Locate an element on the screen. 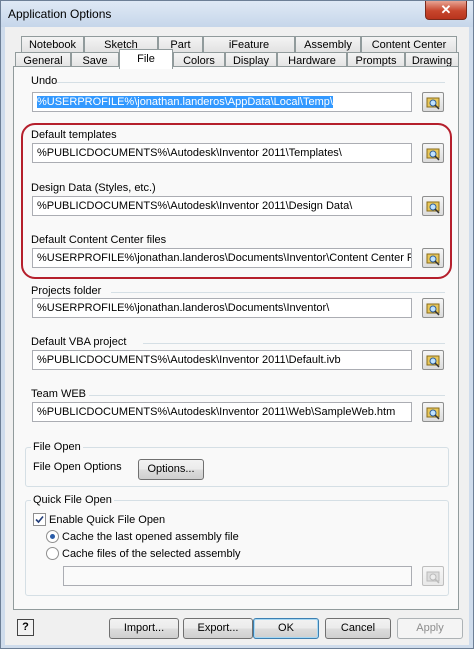  title-bar: Application Options ✕ is located at coordinates (237, 14).